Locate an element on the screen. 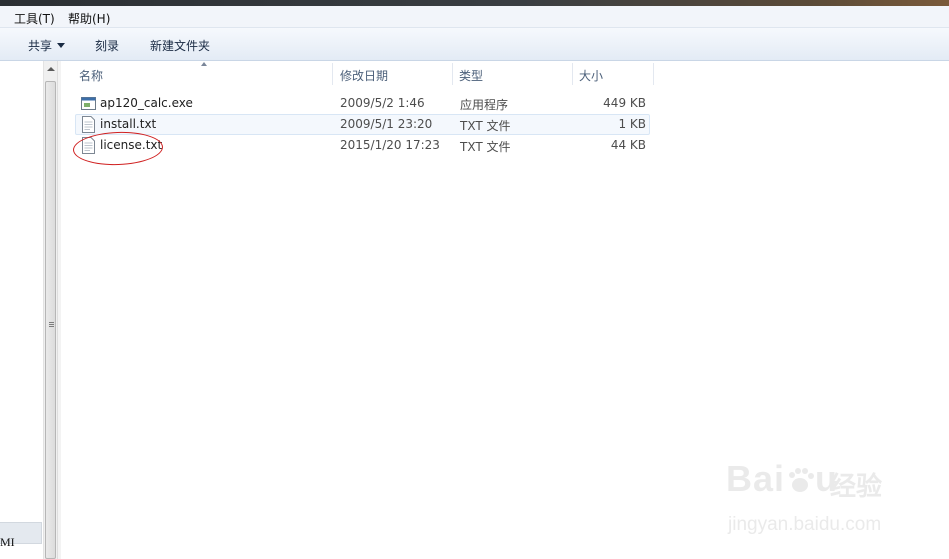 This screenshot has width=949, height=559. scrollbar-thumb is located at coordinates (50, 320).